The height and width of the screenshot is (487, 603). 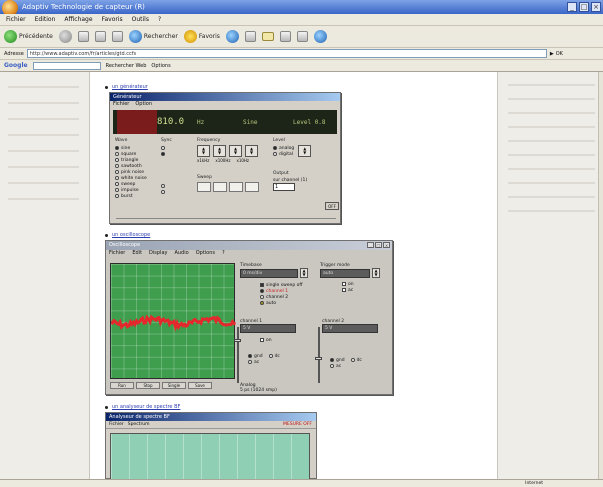 I want to click on channel1-option: dc, so click(x=274, y=356).